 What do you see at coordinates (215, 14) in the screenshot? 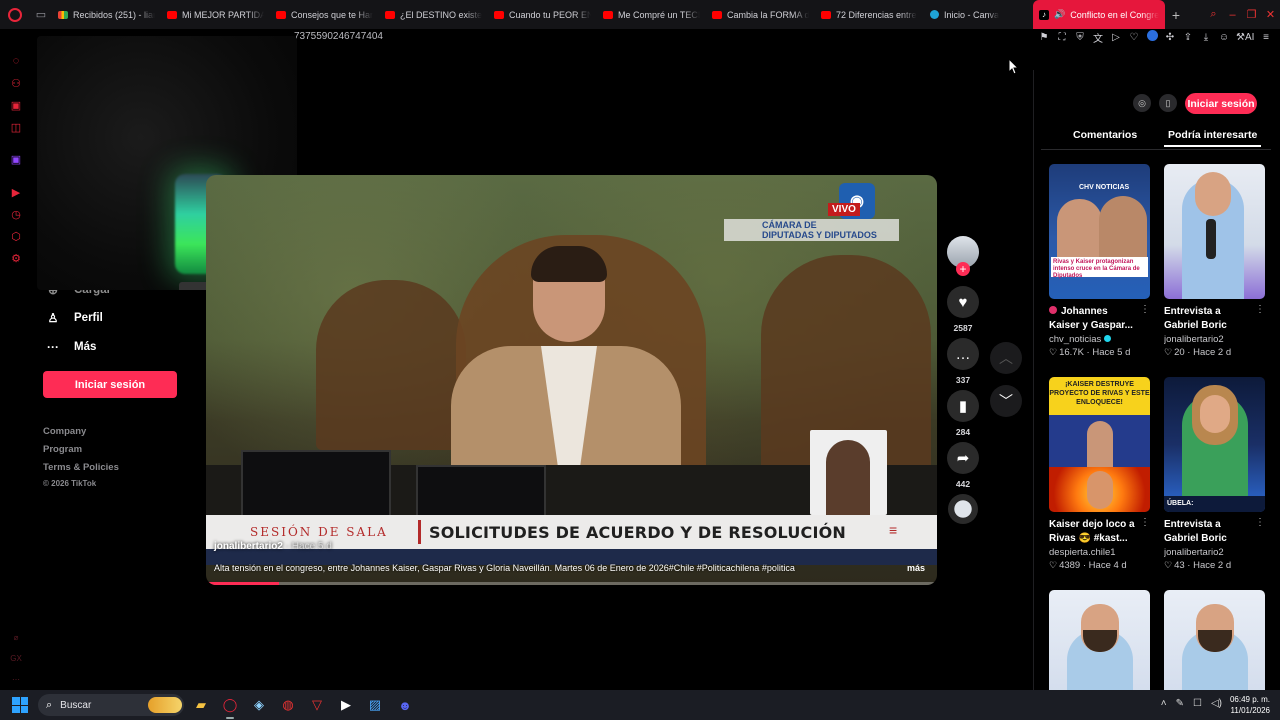
I see `browser-tab: Mi MEJOR PARTIDA` at bounding box center [215, 14].